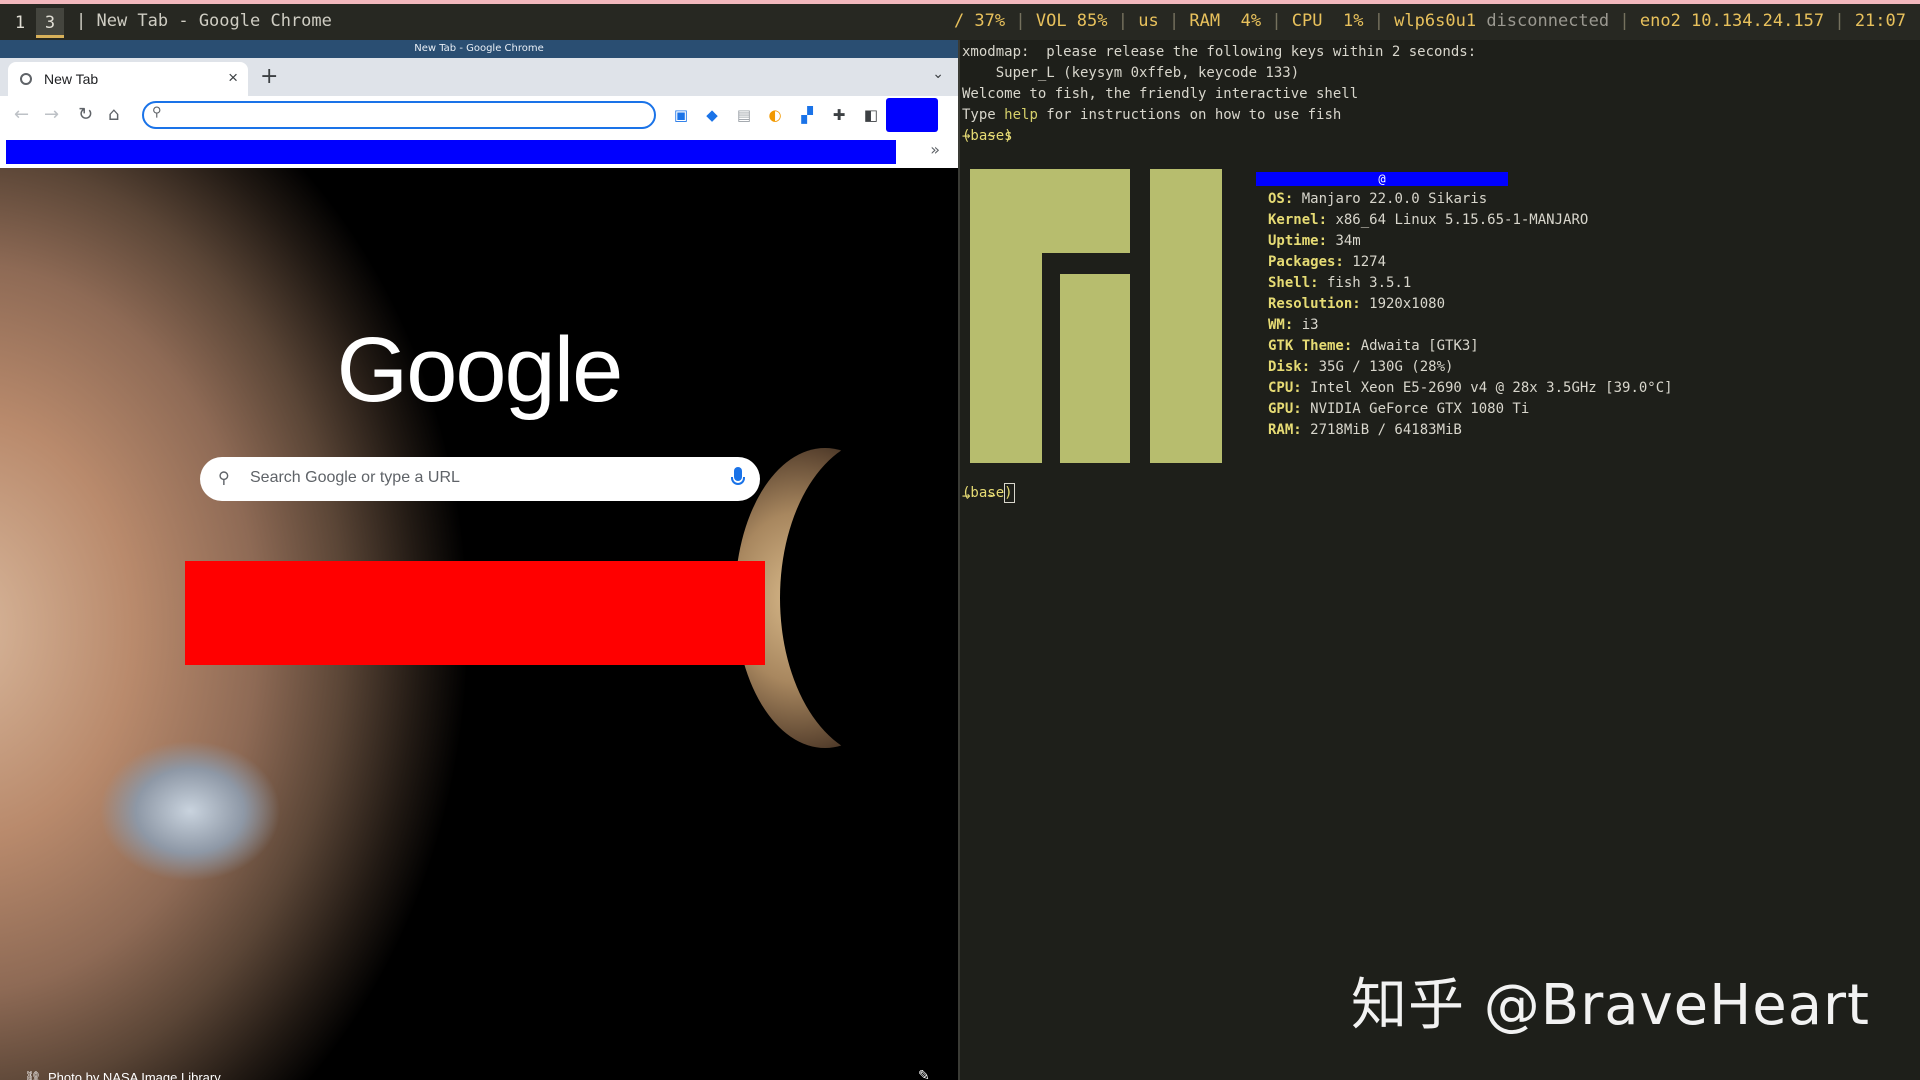 The width and height of the screenshot is (1920, 1080). What do you see at coordinates (20, 23) in the screenshot?
I see `workspace-1-button: 1` at bounding box center [20, 23].